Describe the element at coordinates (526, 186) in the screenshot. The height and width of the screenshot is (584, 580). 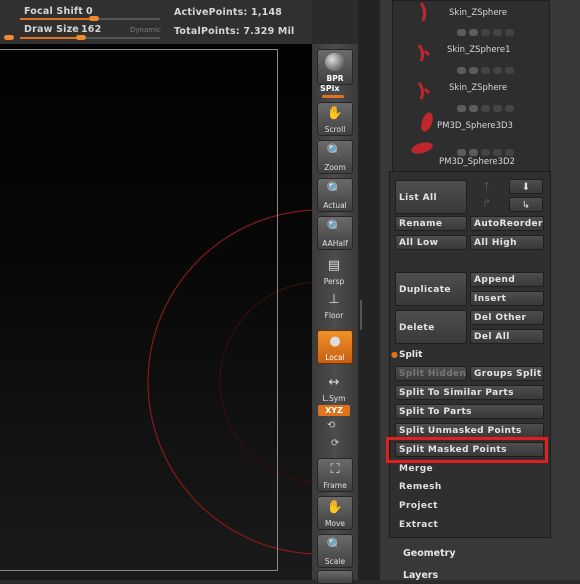
I see `move-down-button: ⬇` at that location.